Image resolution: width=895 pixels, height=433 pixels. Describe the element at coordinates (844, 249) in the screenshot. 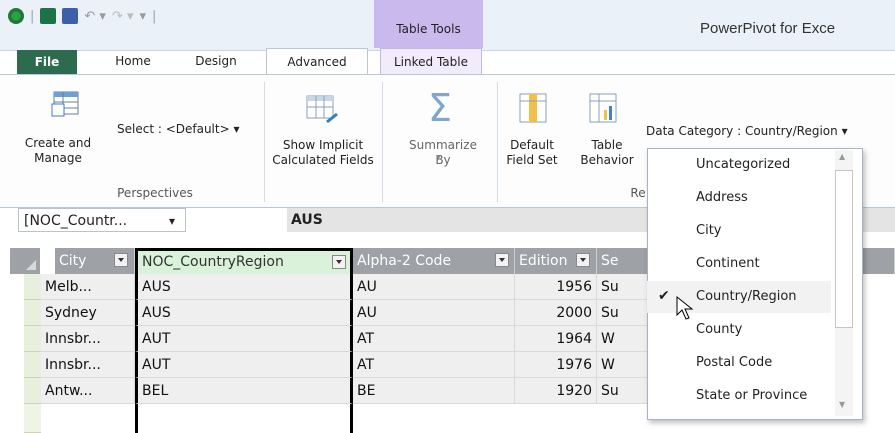

I see `list-scrollbar-thumb` at that location.